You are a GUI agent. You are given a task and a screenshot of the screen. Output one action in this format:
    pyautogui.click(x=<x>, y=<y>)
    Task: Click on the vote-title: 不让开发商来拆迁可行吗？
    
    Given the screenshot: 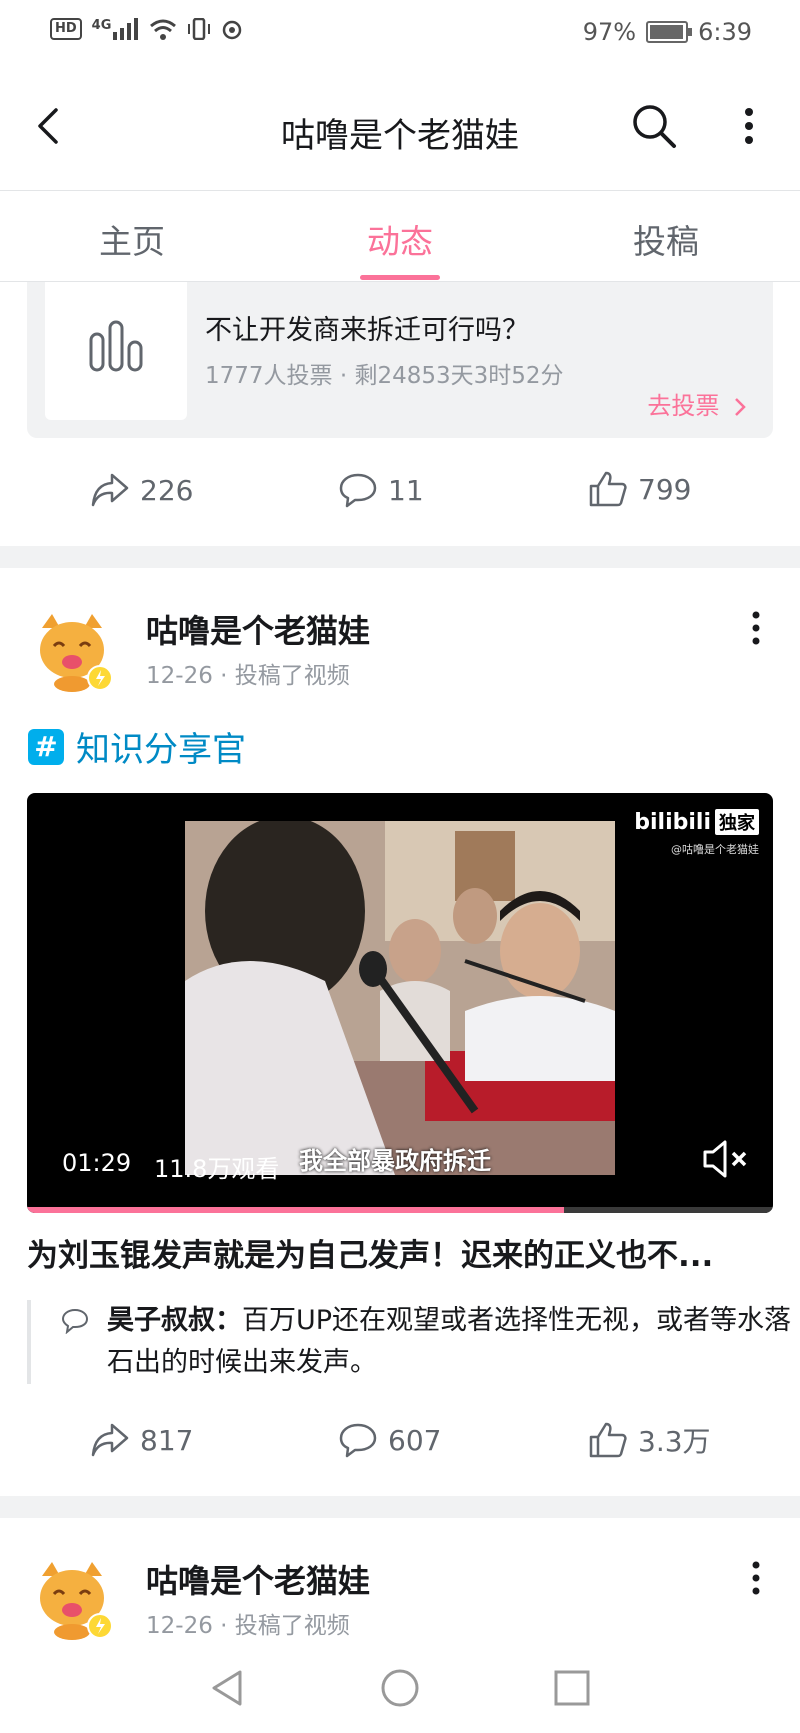 What is the action you would take?
    pyautogui.click(x=367, y=330)
    